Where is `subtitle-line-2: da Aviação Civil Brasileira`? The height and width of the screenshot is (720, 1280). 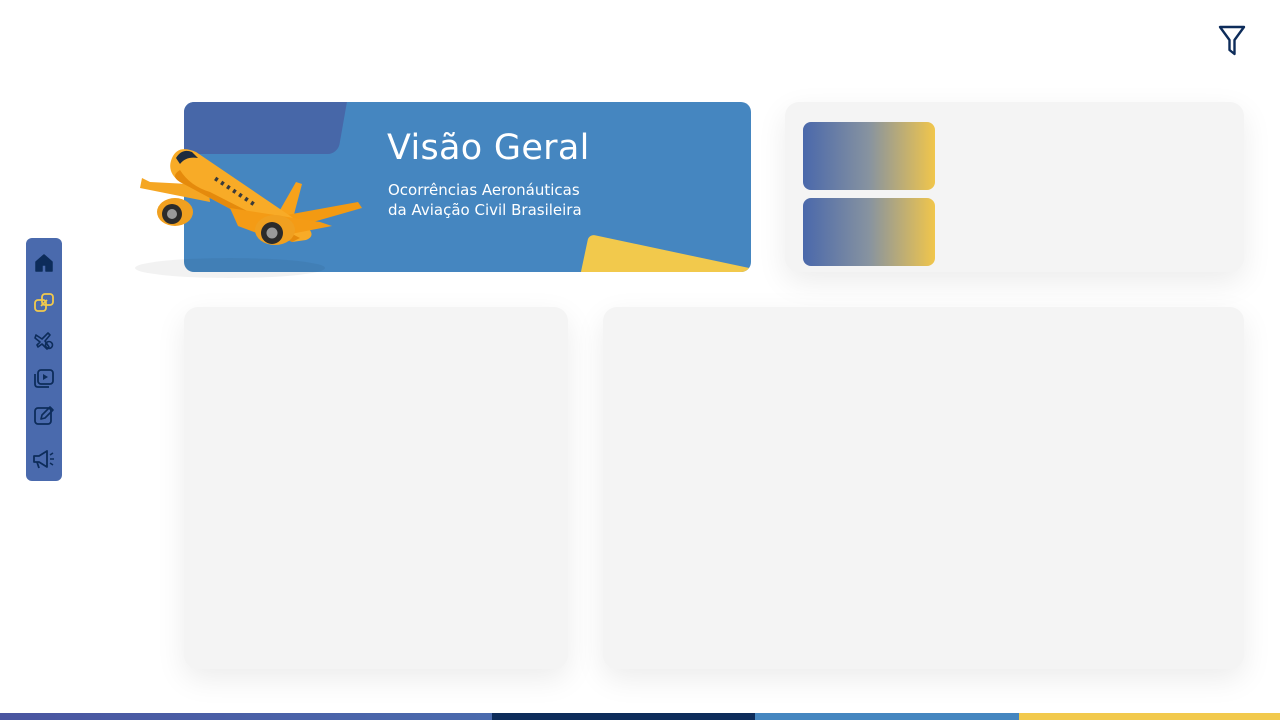 subtitle-line-2: da Aviação Civil Brasileira is located at coordinates (485, 210).